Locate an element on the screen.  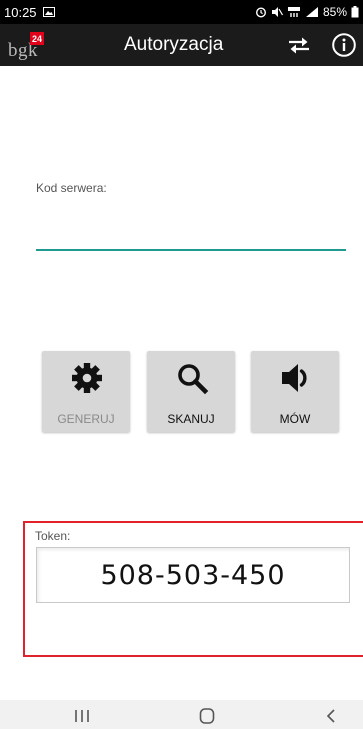
recent-apps-button is located at coordinates (82, 716).